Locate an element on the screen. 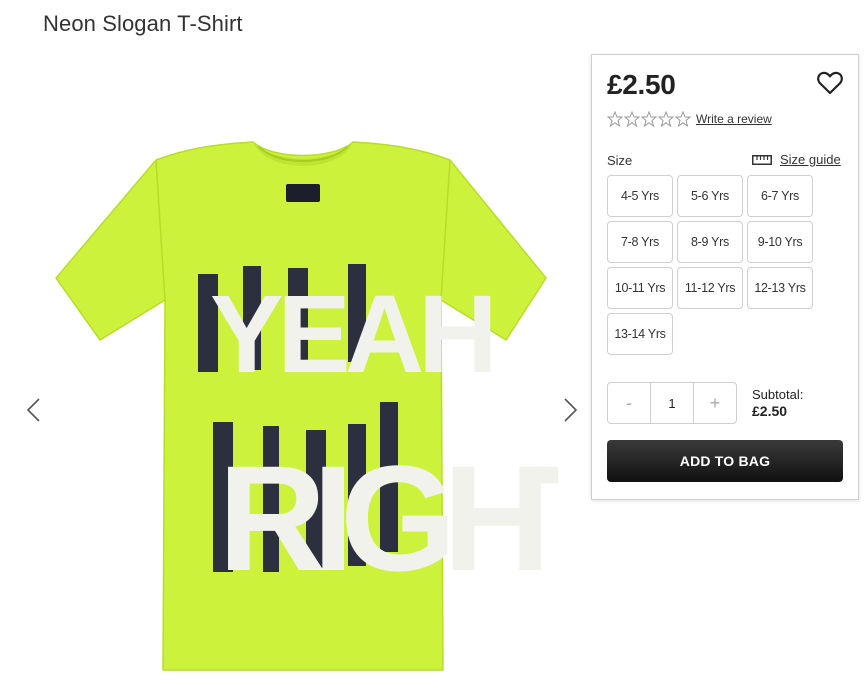 The width and height of the screenshot is (867, 683). size-option-5-6: 5-6 Yrs is located at coordinates (710, 196).